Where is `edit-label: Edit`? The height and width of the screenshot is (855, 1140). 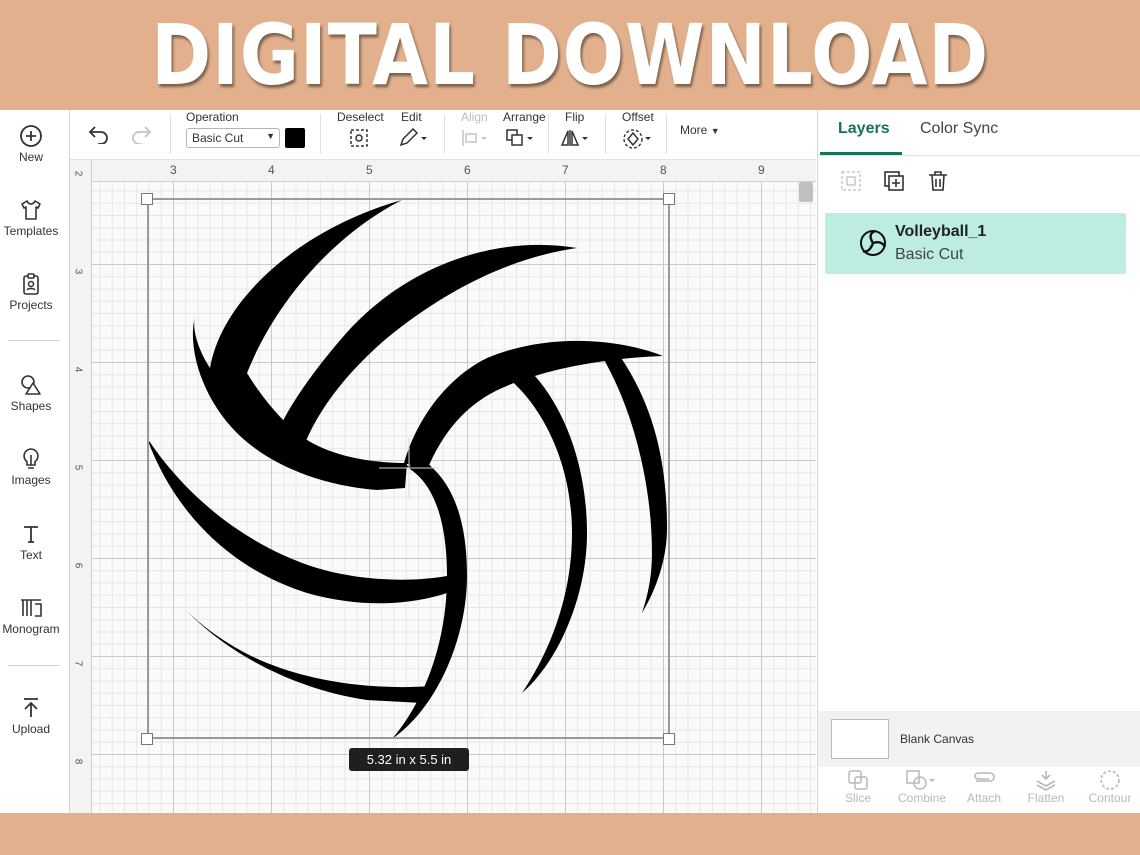 edit-label: Edit is located at coordinates (411, 117).